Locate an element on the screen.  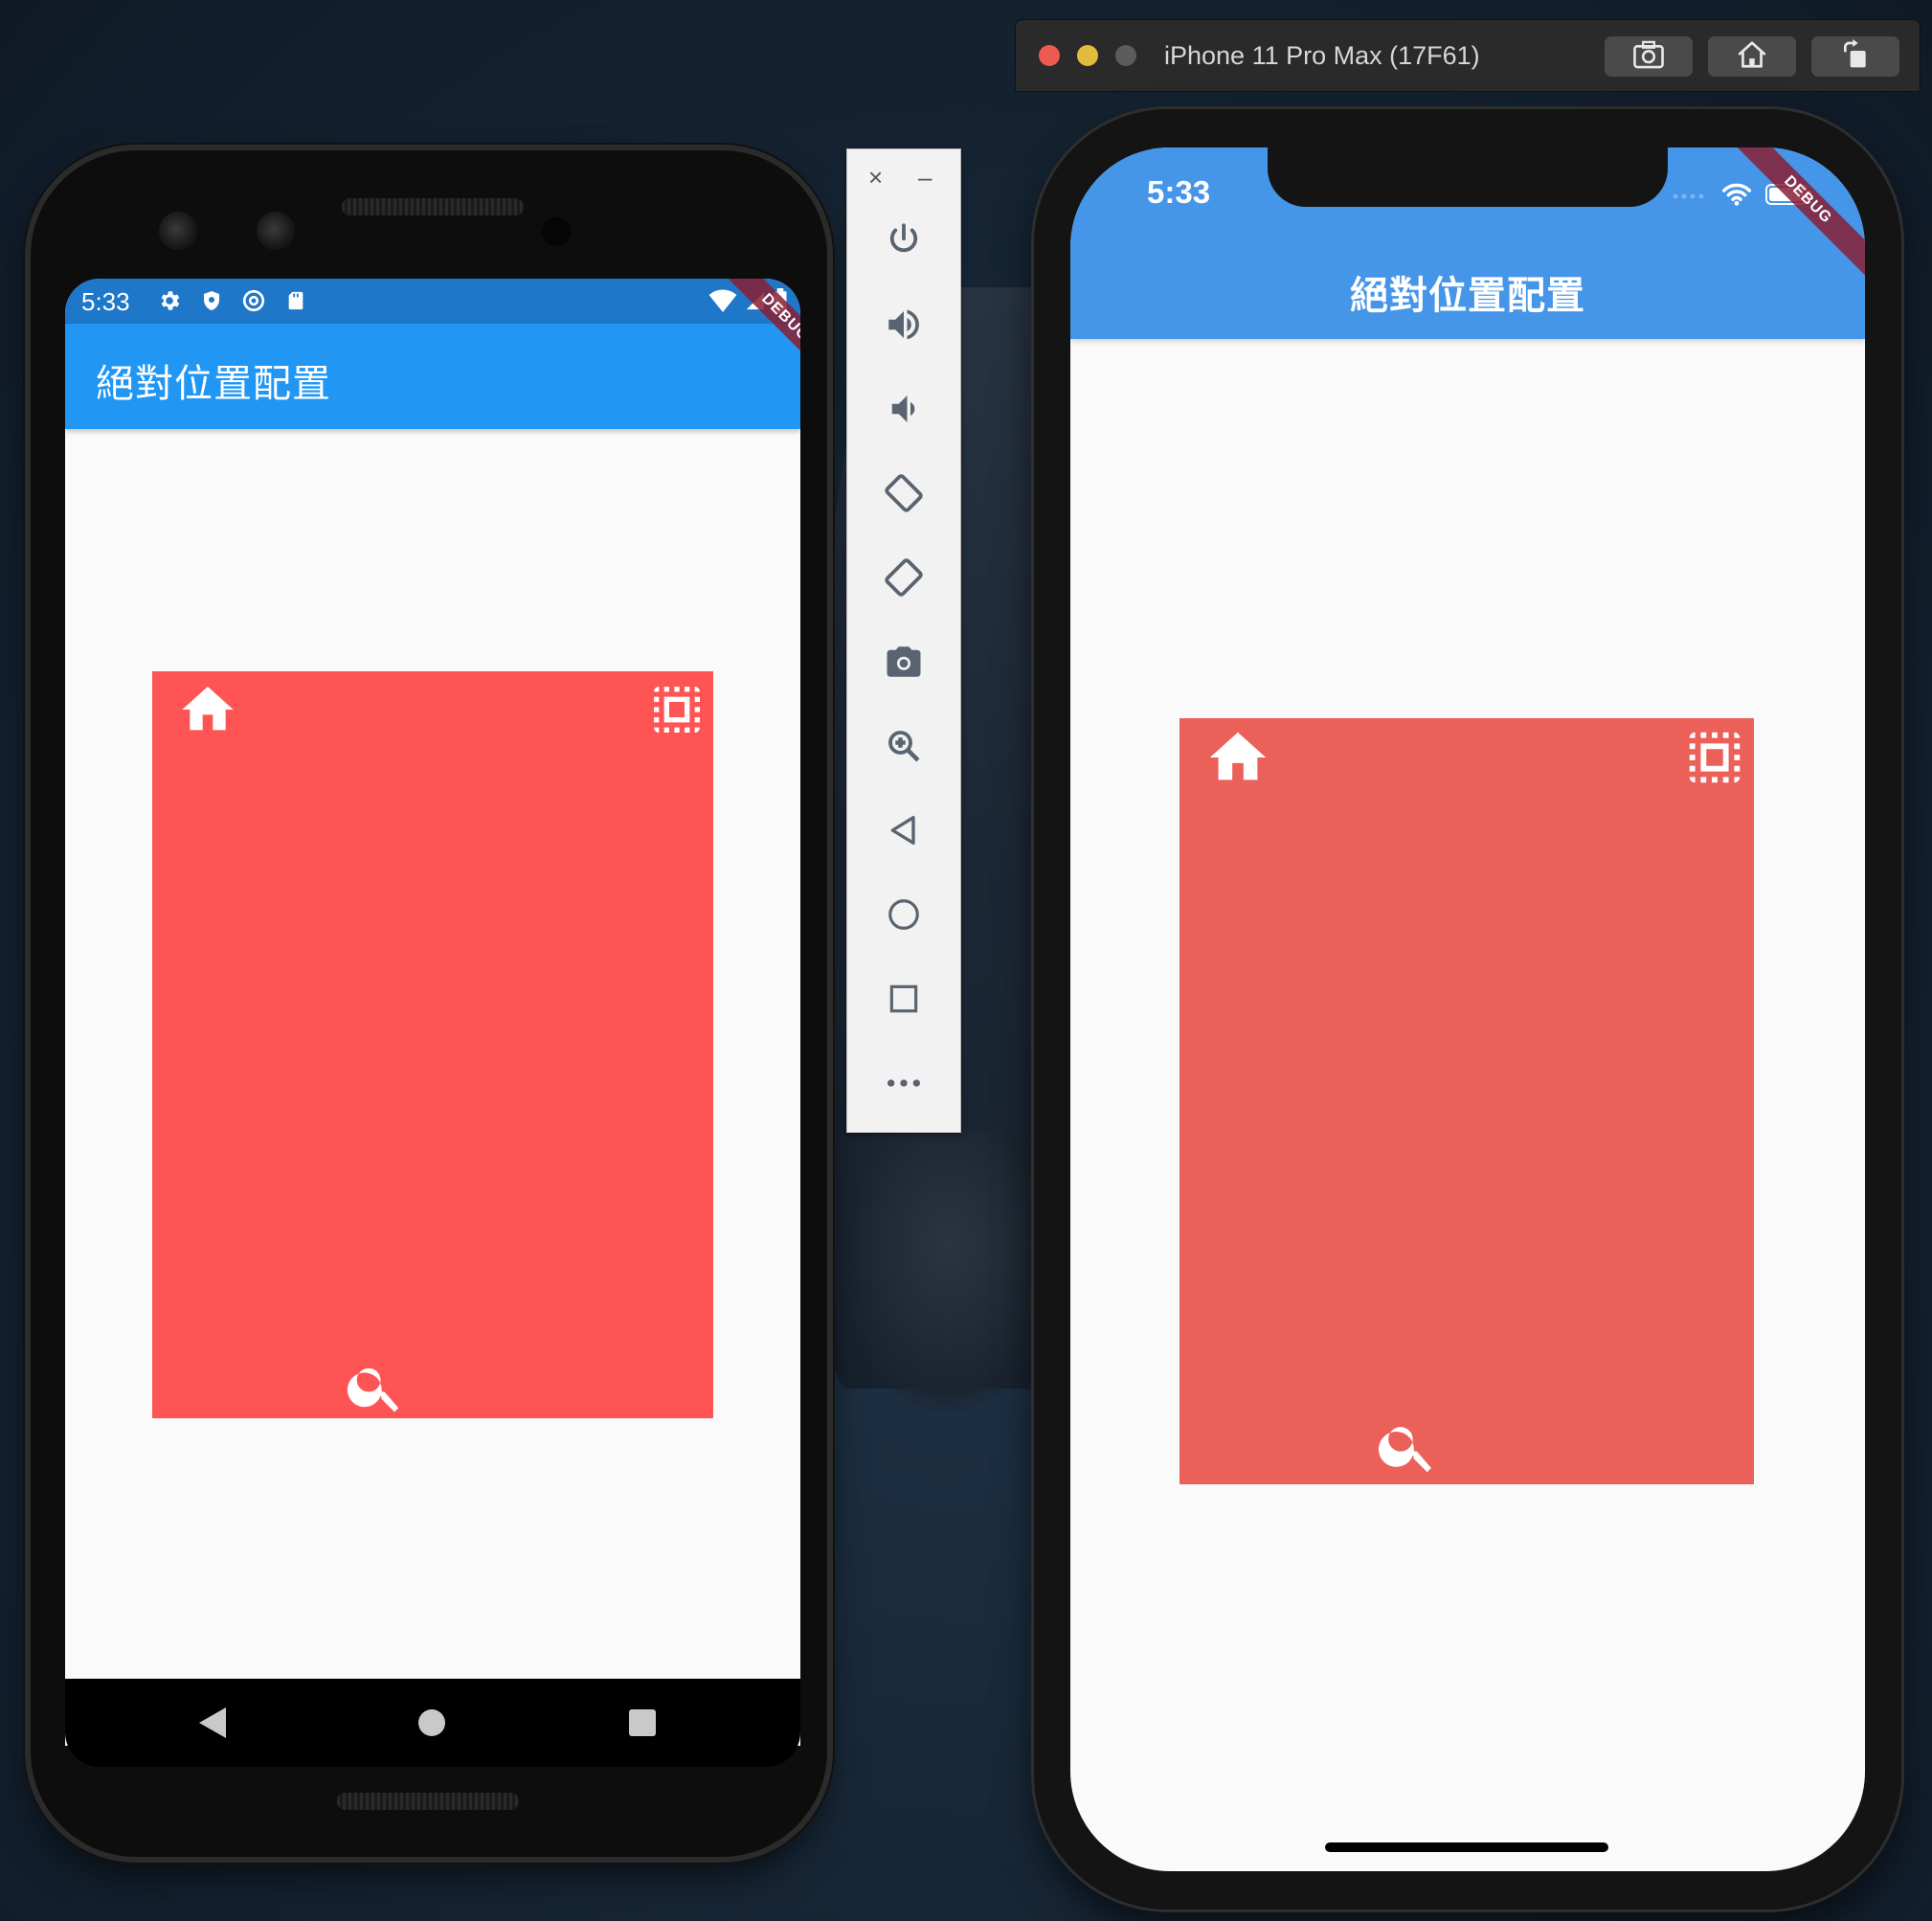
simulator-window-titlebar: iPhone 11 Pro Max (17F61) is located at coordinates (1468, 56).